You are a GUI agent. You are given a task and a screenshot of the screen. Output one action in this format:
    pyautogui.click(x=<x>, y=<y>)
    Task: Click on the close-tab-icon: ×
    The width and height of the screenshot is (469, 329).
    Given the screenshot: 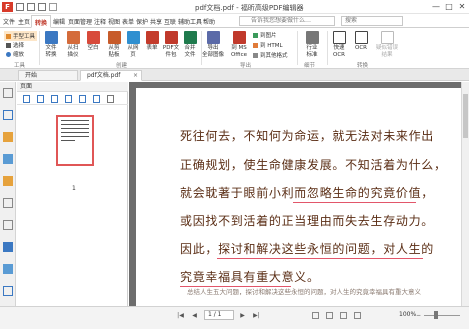 What is the action you would take?
    pyautogui.click(x=135, y=76)
    